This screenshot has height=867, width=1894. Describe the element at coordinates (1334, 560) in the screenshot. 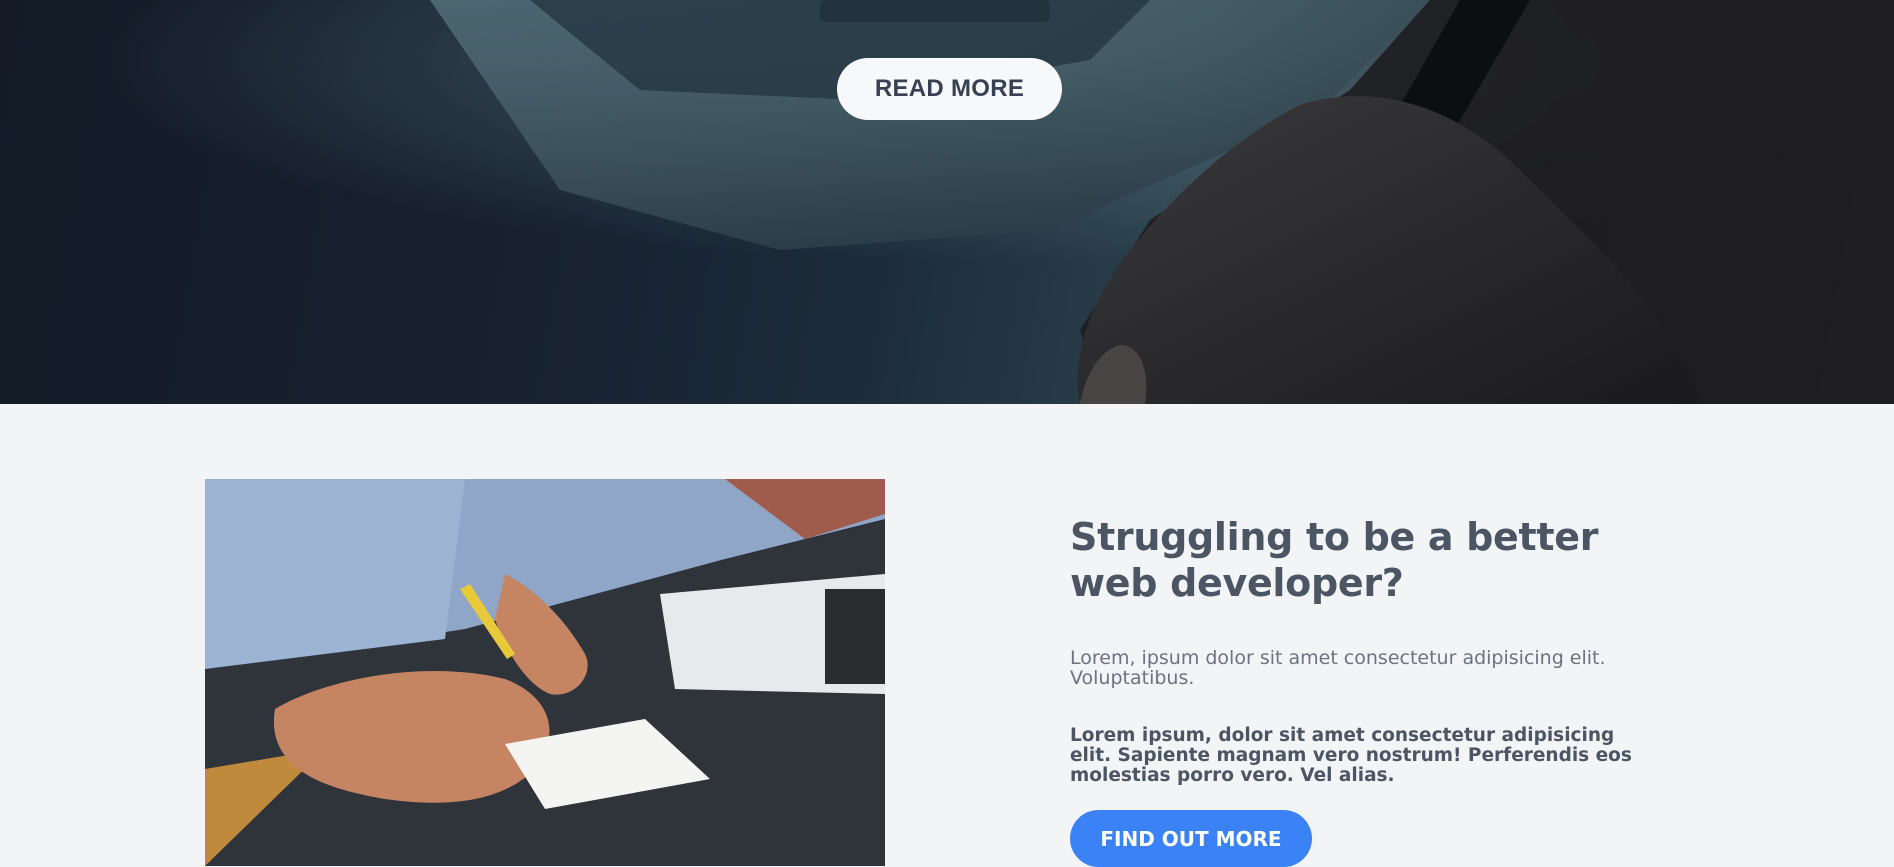

I see `feature-heading: Struggling to be a better web developer?` at that location.